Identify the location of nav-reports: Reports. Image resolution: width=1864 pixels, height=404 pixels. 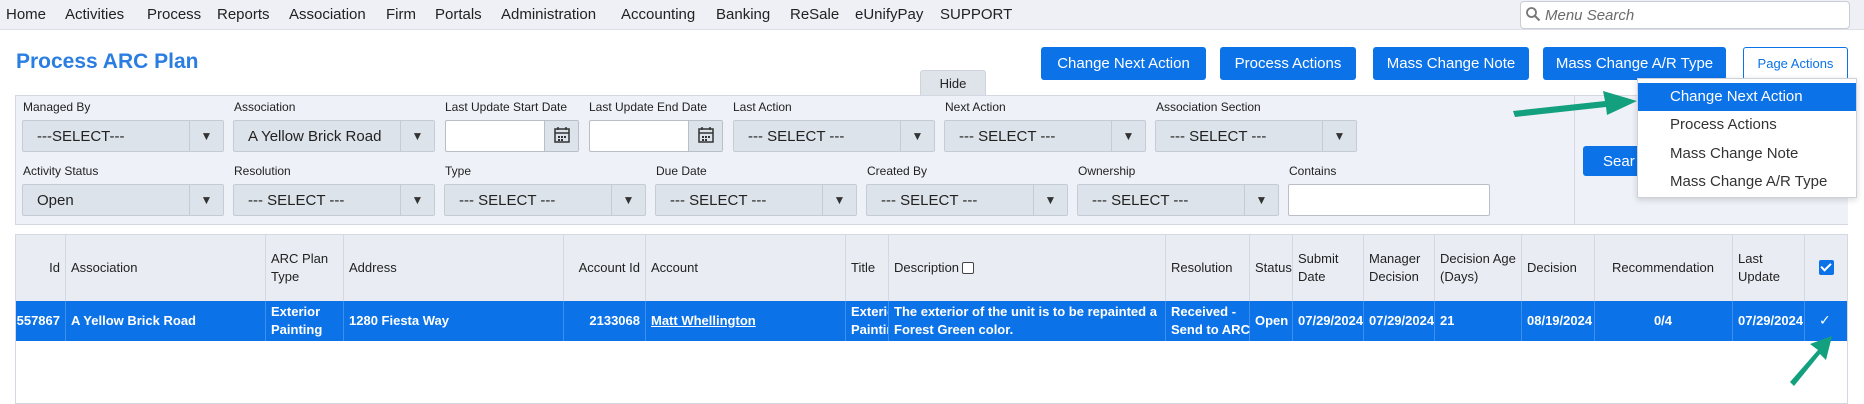
(243, 14).